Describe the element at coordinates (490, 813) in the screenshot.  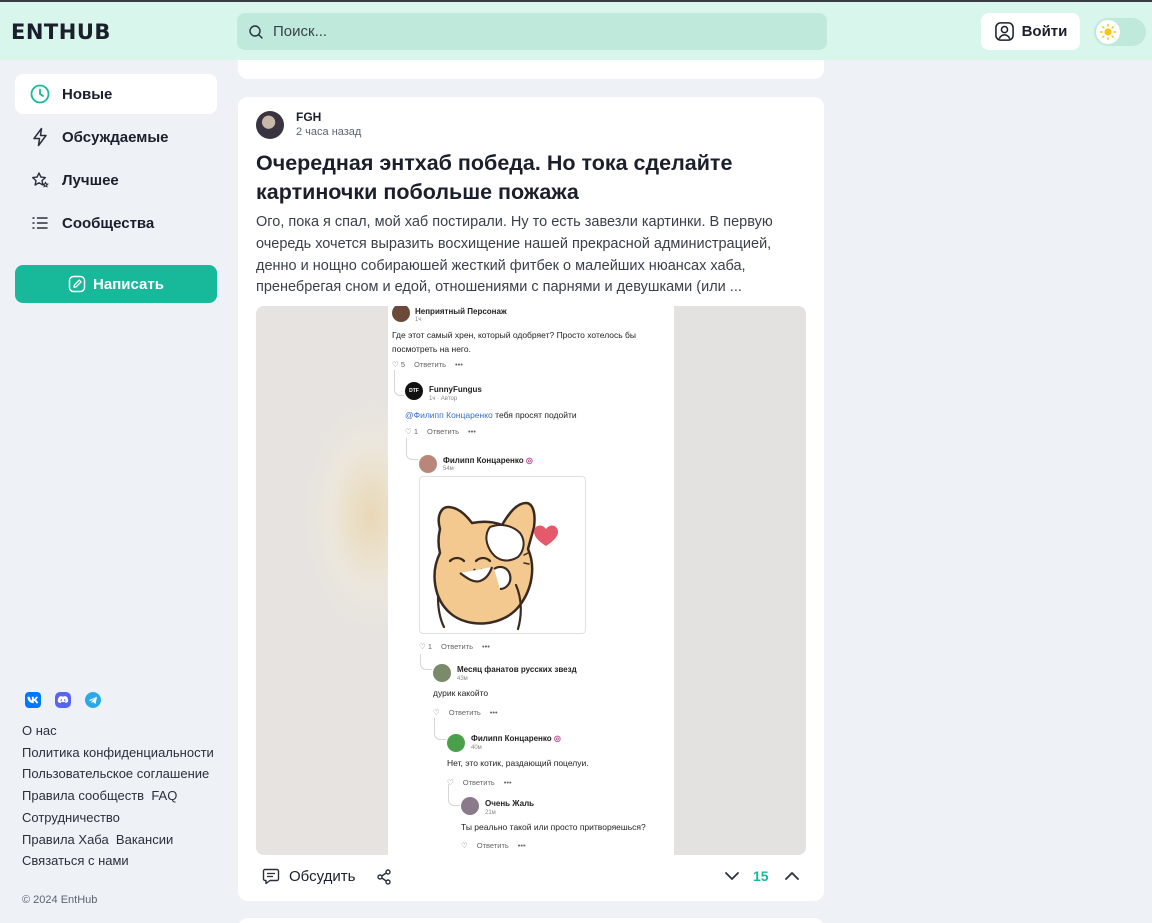
I see `comment-time: 21м` at that location.